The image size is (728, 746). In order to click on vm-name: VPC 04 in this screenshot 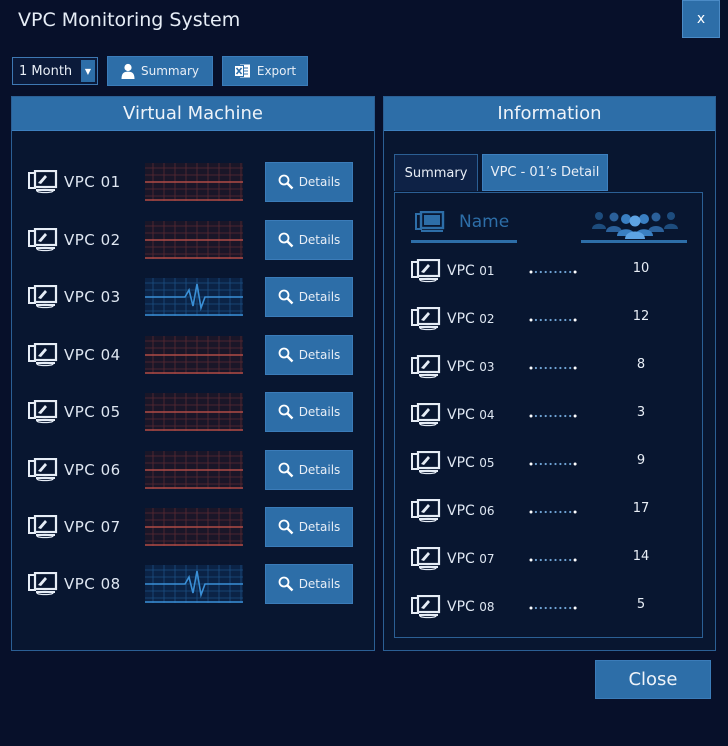, I will do `click(92, 355)`.